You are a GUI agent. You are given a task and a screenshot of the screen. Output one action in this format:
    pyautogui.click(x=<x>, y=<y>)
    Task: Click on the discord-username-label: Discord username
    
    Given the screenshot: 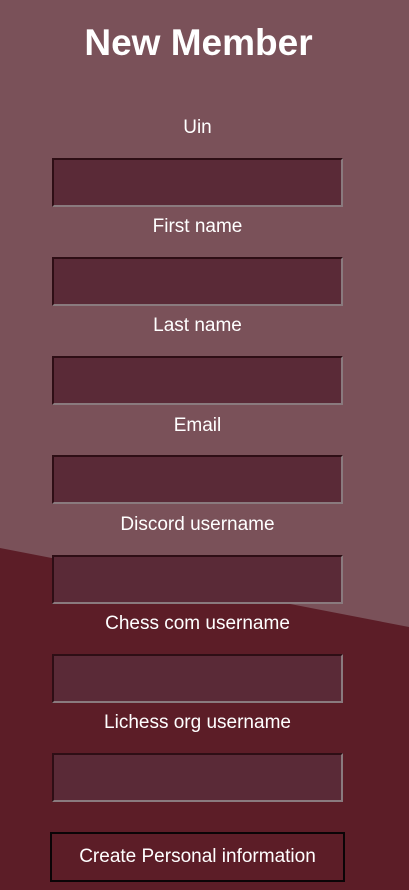 What is the action you would take?
    pyautogui.click(x=197, y=524)
    